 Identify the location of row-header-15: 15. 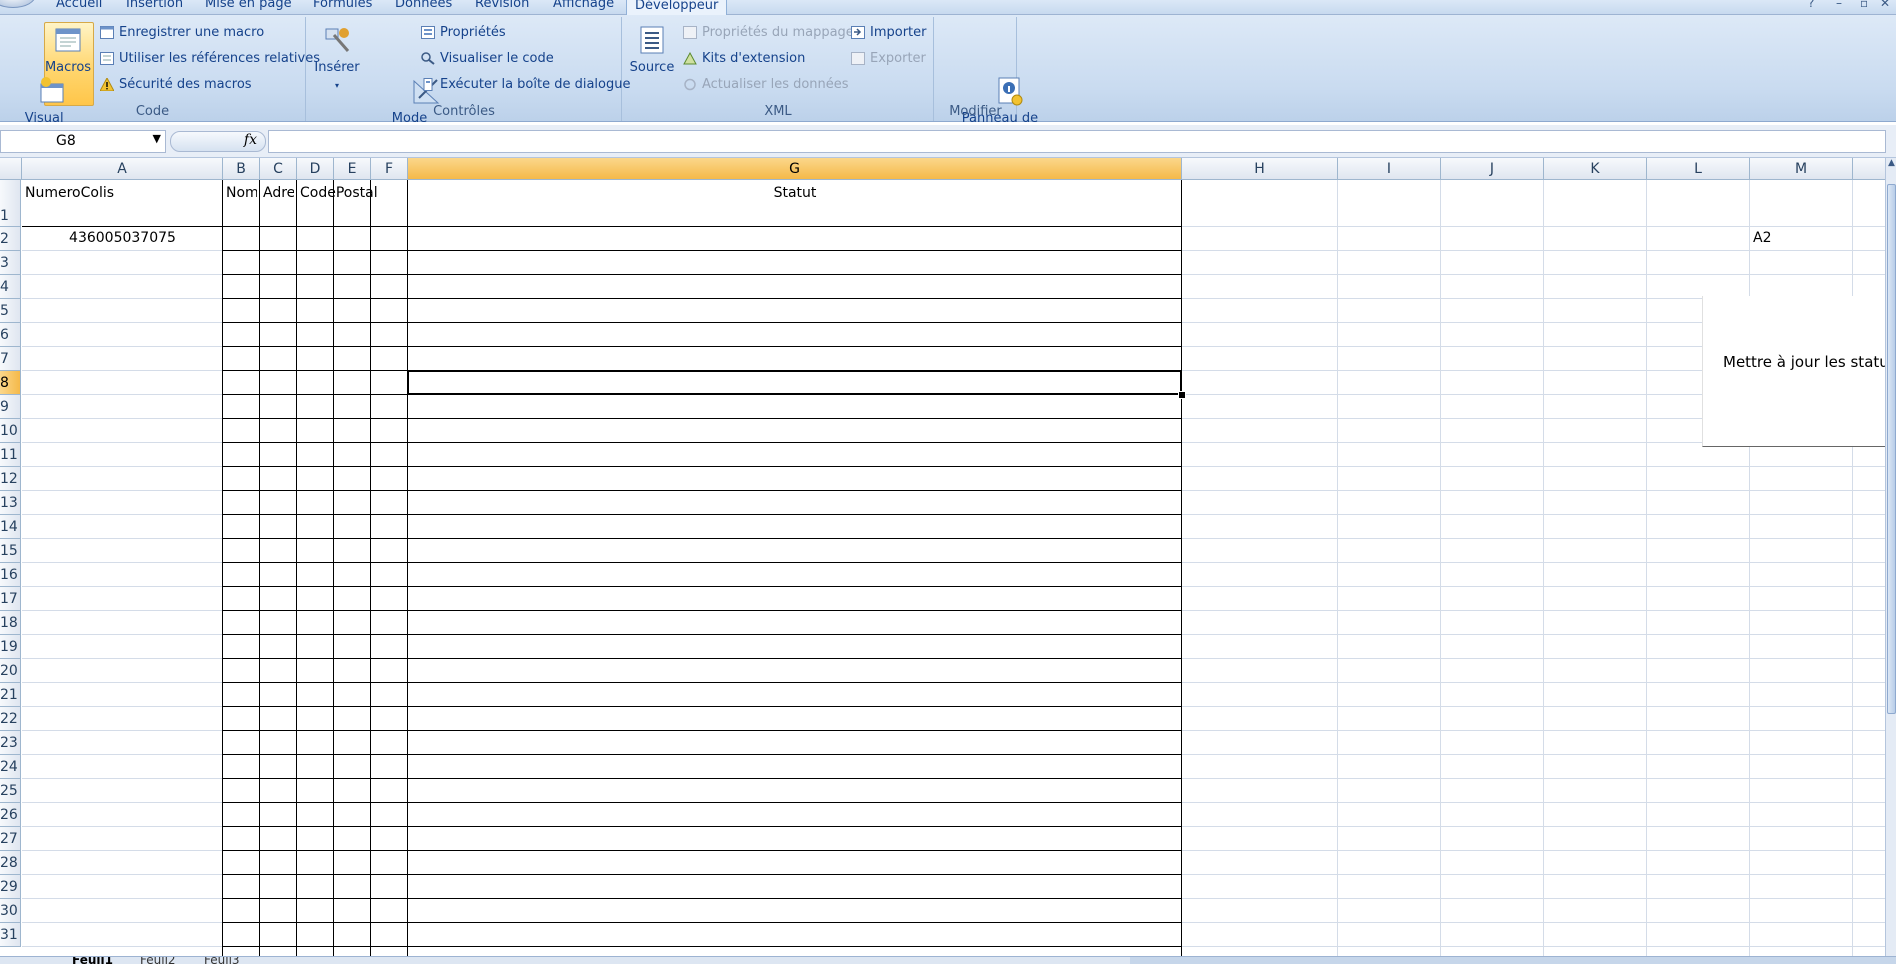
(10, 551).